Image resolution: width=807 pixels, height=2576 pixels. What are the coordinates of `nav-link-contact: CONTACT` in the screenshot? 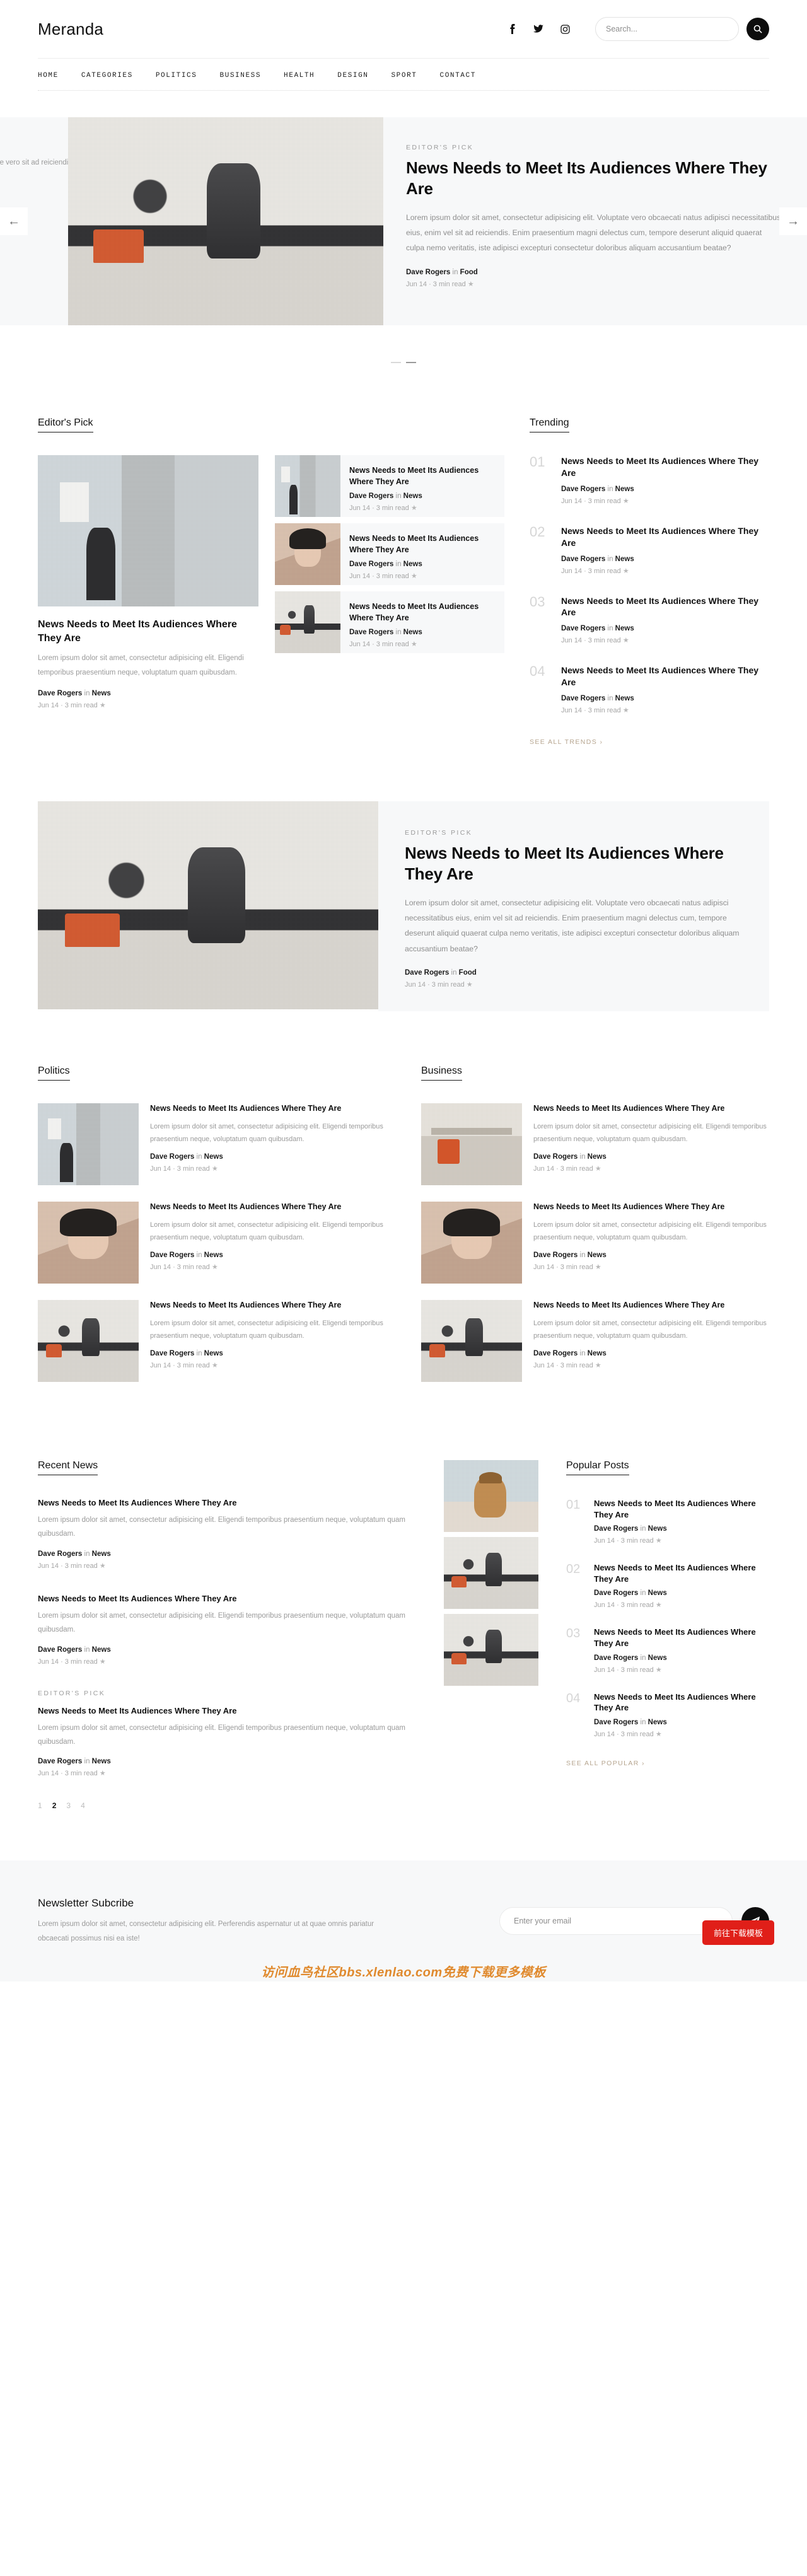 It's located at (458, 75).